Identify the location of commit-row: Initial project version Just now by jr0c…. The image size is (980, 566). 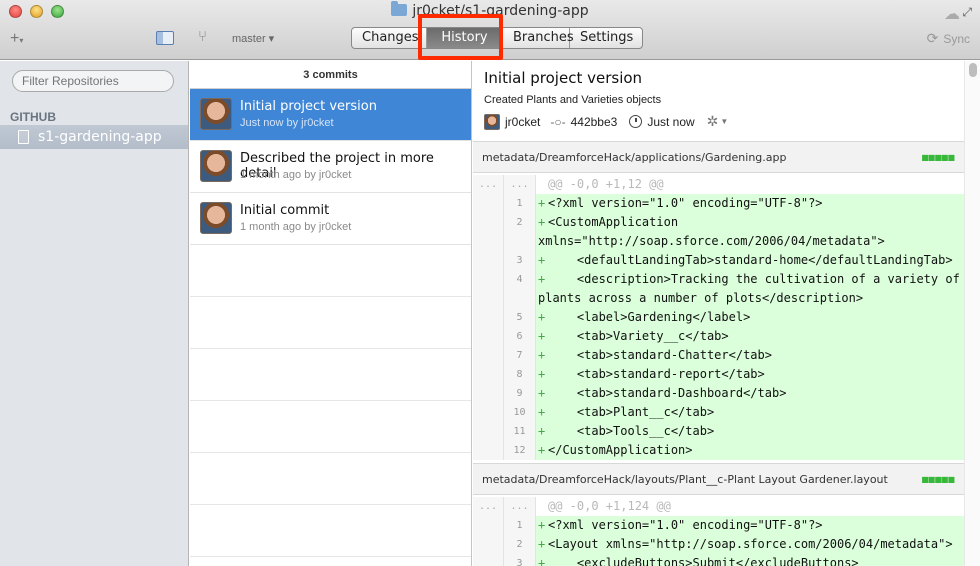
(330, 115).